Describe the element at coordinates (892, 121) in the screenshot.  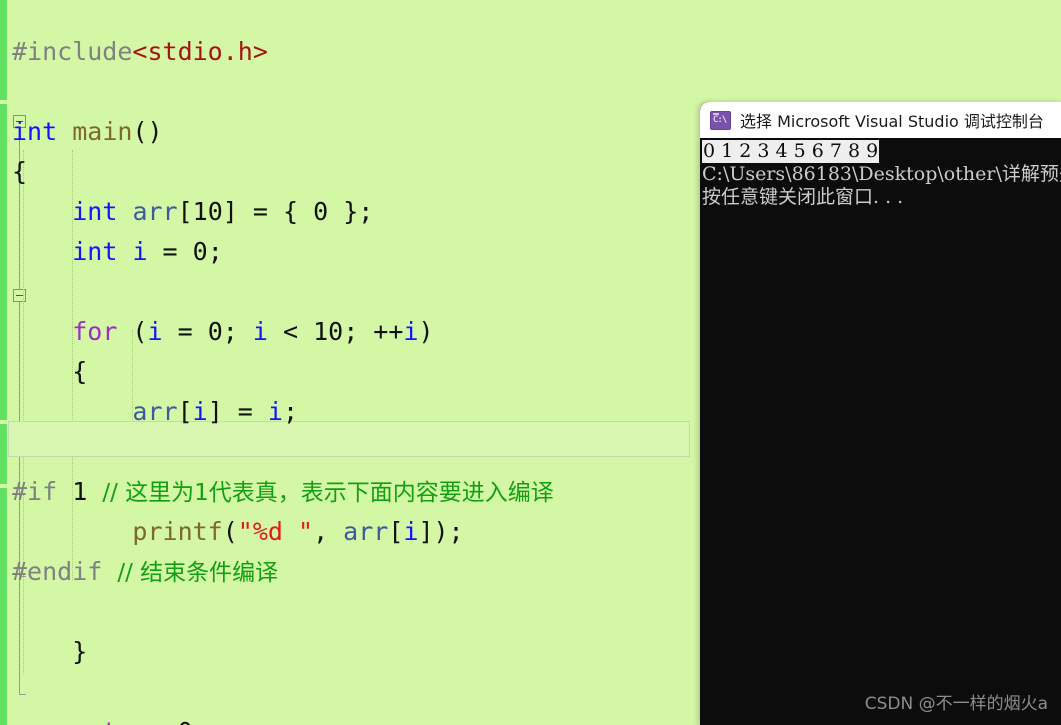
I see `console-title-text: 选择 Microsoft Visual Studio 调试控制台` at that location.